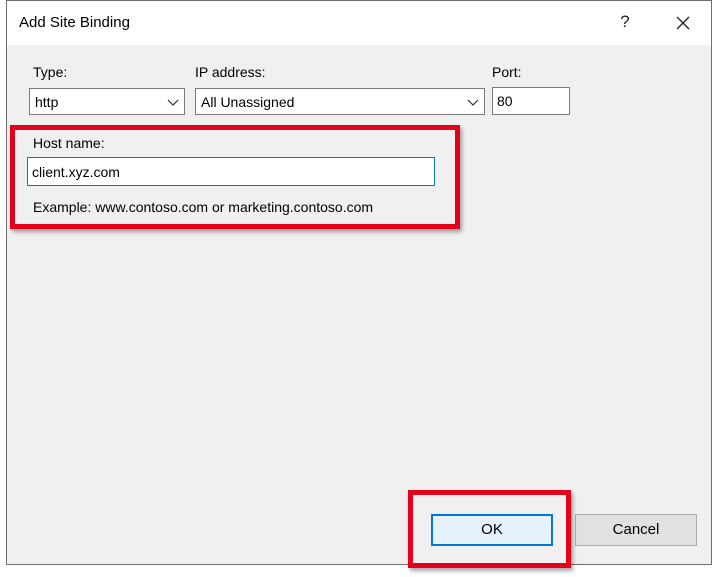 The width and height of the screenshot is (716, 577). Describe the element at coordinates (248, 102) in the screenshot. I see `ip-address-select-value: All Unassigned` at that location.